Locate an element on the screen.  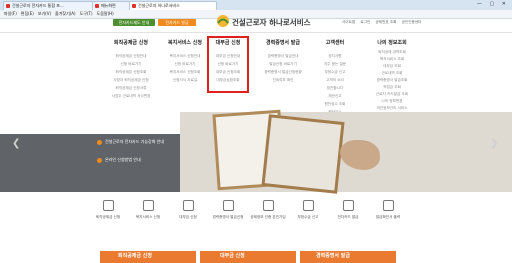
gnb-sub-item: 부정수급 신고 is located at coordinates (335, 72).